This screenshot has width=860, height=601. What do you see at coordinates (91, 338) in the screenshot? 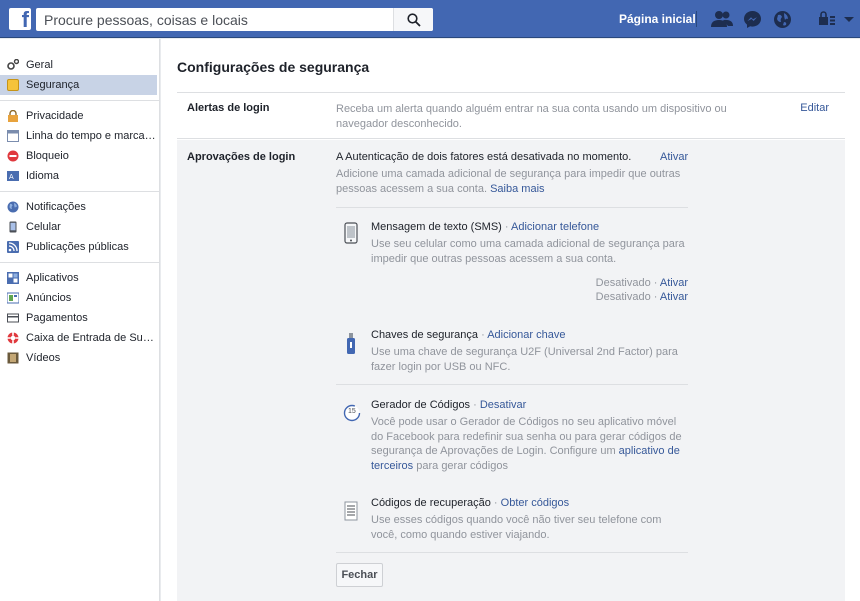
I see `sidebar-item-label: Caixa de Entrada de Suporte` at bounding box center [91, 338].